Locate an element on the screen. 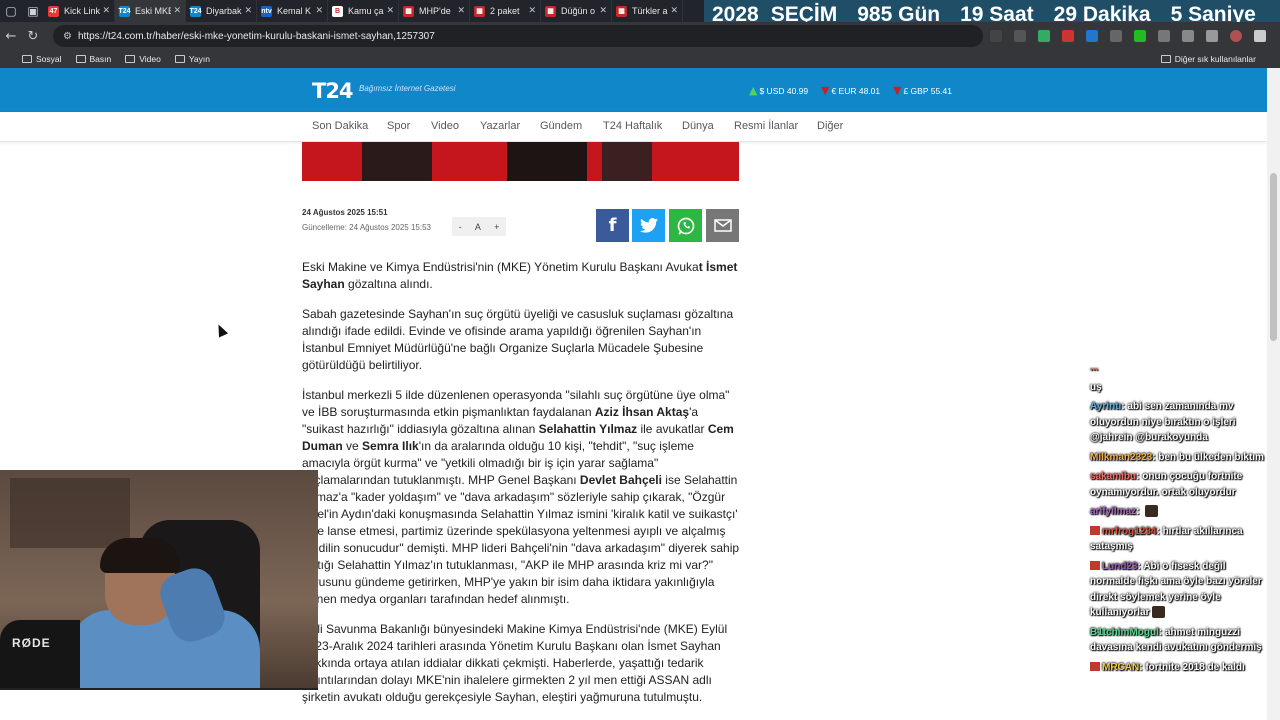  arrow-down-icon: ▼ is located at coordinates (897, 90).